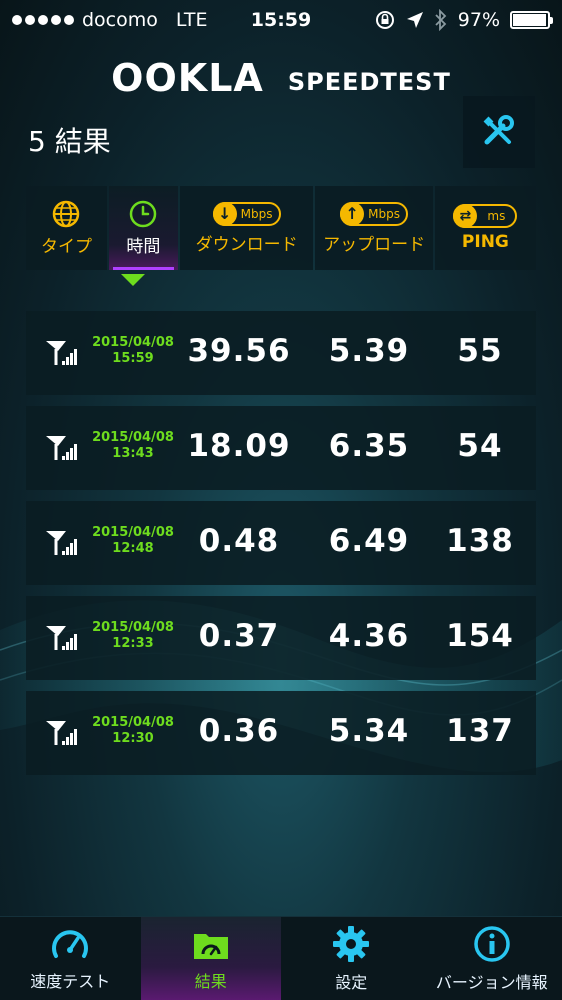 Image resolution: width=562 pixels, height=1000 pixels. What do you see at coordinates (369, 446) in the screenshot?
I see `upload-value: 6.35` at bounding box center [369, 446].